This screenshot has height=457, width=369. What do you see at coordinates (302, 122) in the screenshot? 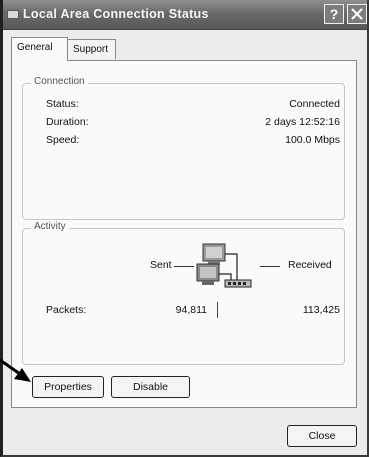
I see `duration-value: 2 days 12:52:16` at bounding box center [302, 122].